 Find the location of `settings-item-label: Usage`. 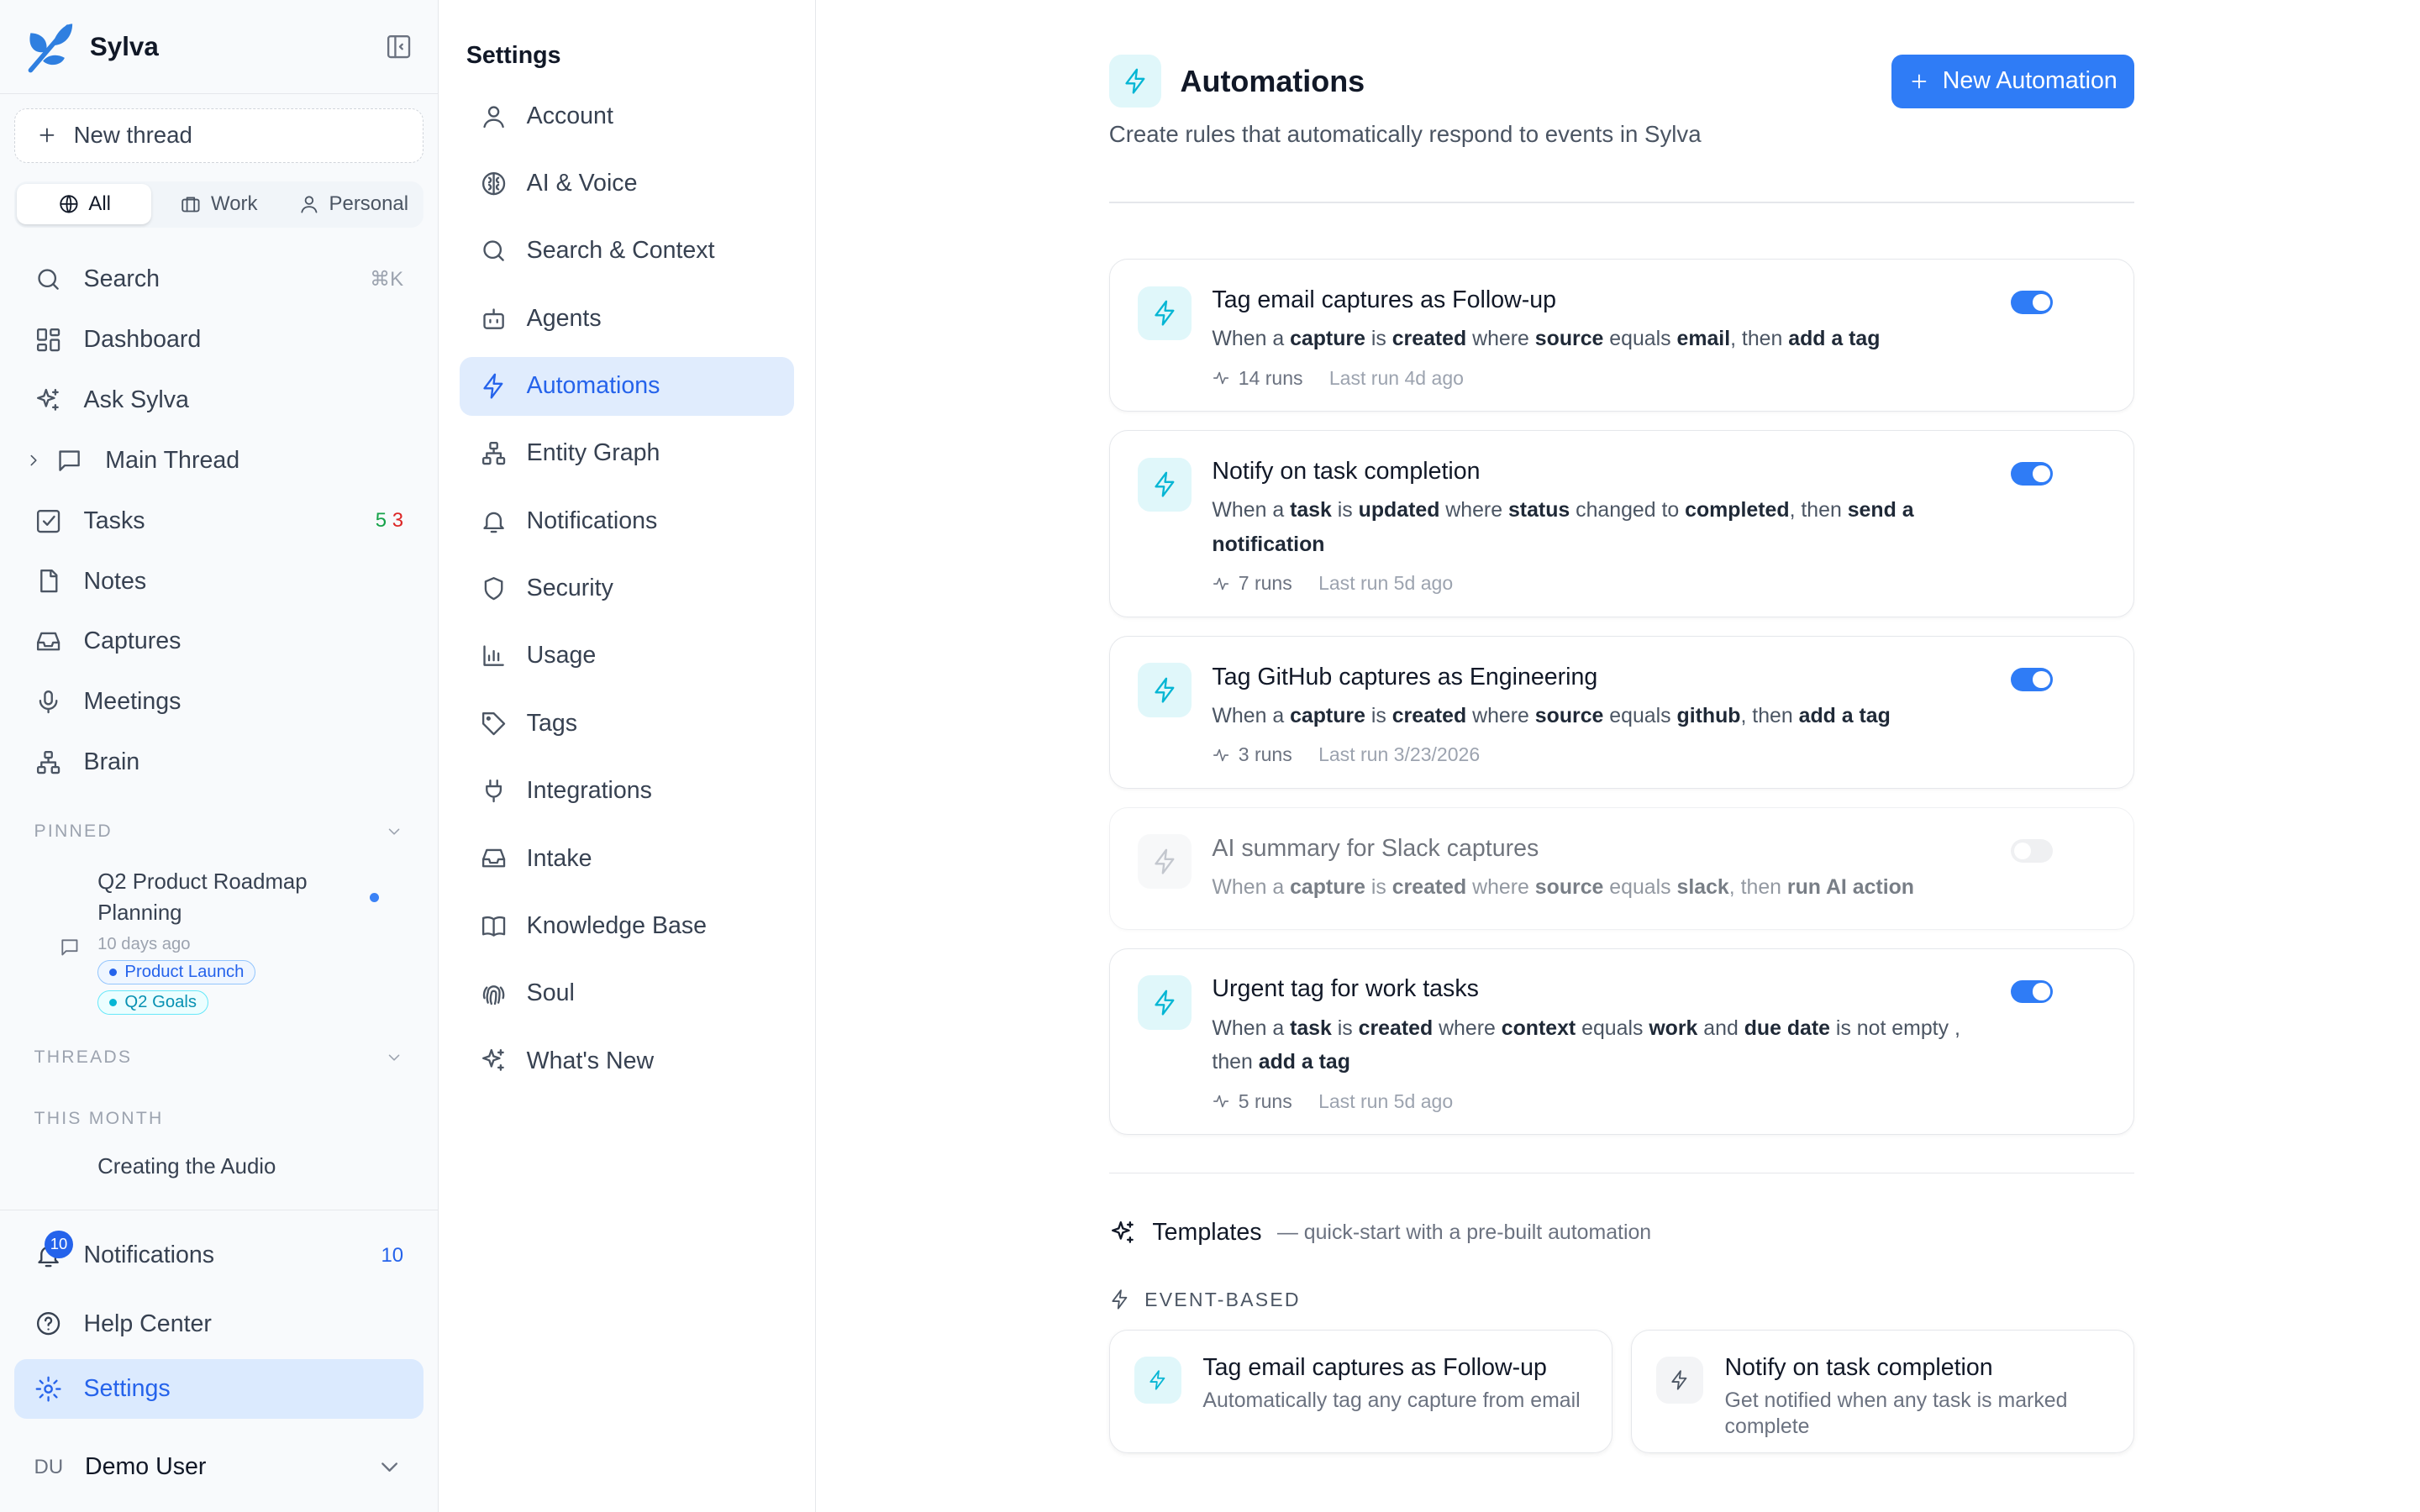

settings-item-label: Usage is located at coordinates (561, 655).